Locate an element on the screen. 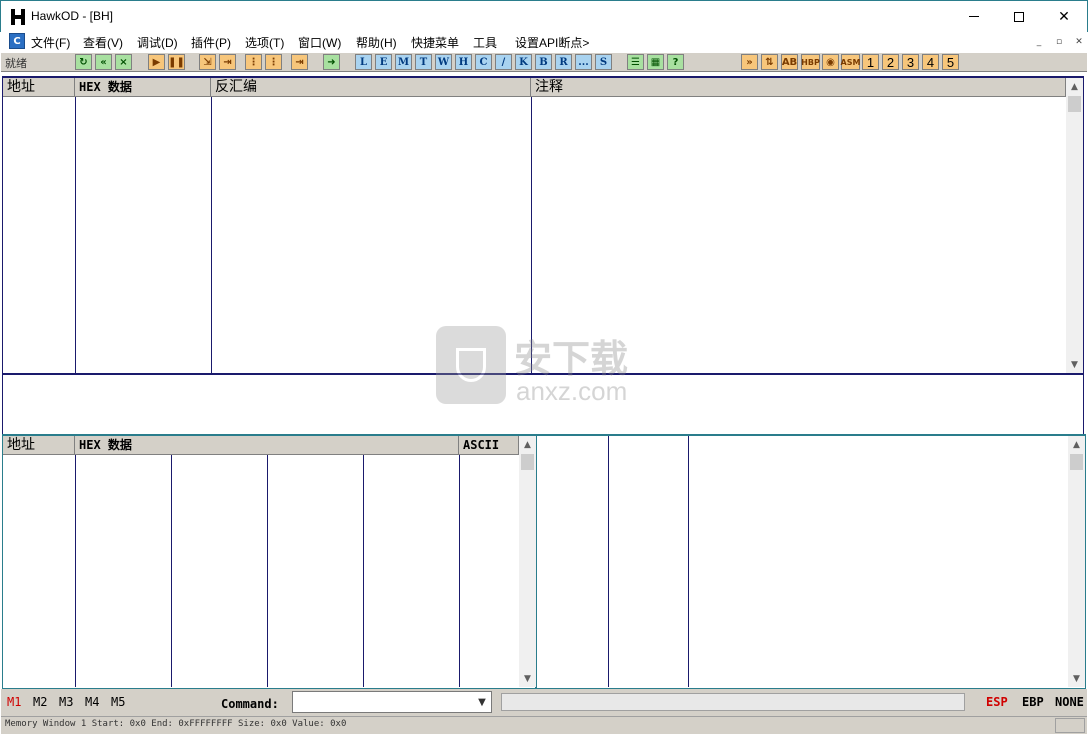  list-view-button: ☰ is located at coordinates (635, 62).